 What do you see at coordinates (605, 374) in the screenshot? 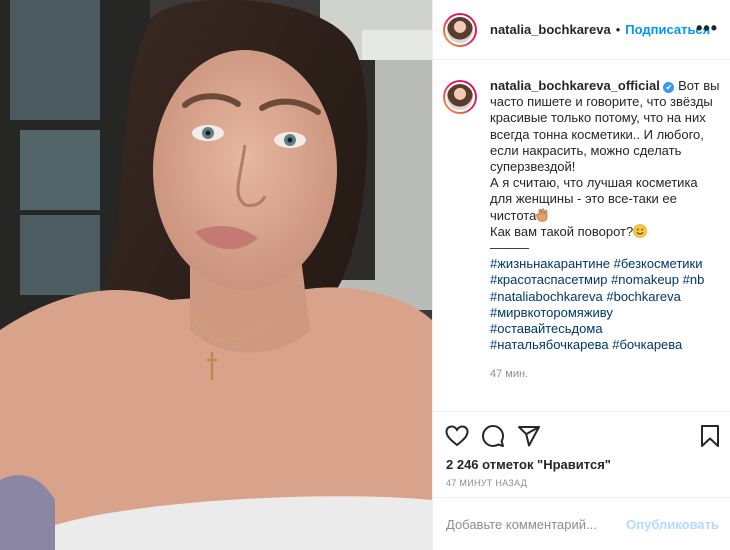
I see `caption-timestamp: 47 мин.` at bounding box center [605, 374].